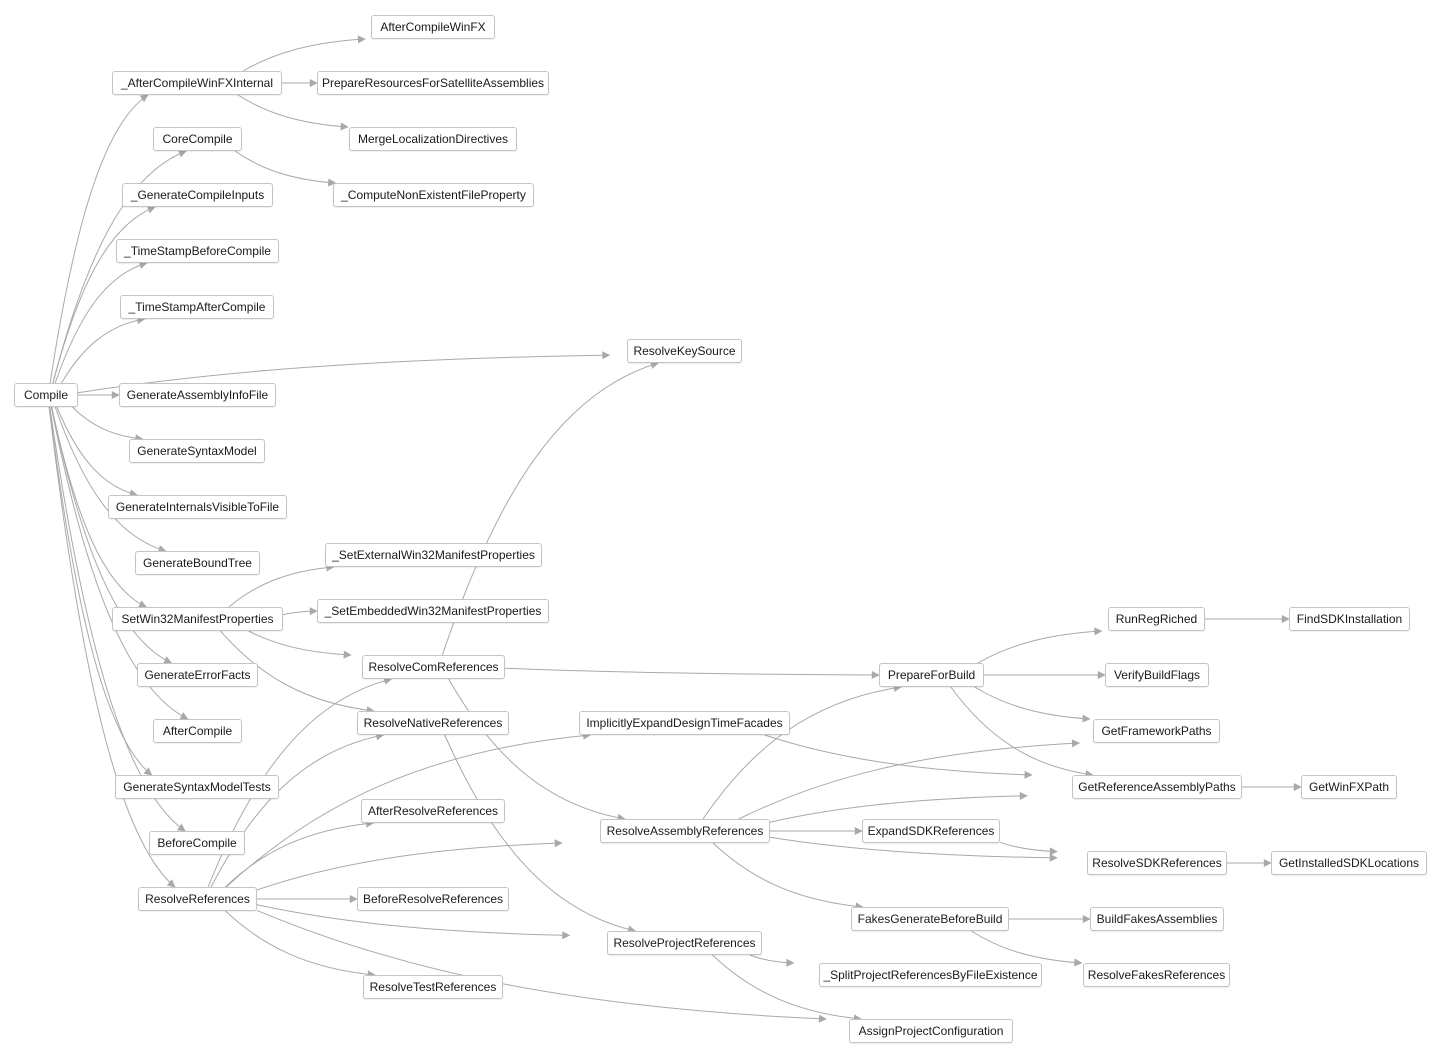  What do you see at coordinates (1157, 919) in the screenshot?
I see `node-build-fakes-assemblies: BuildFakesAssemblies` at bounding box center [1157, 919].